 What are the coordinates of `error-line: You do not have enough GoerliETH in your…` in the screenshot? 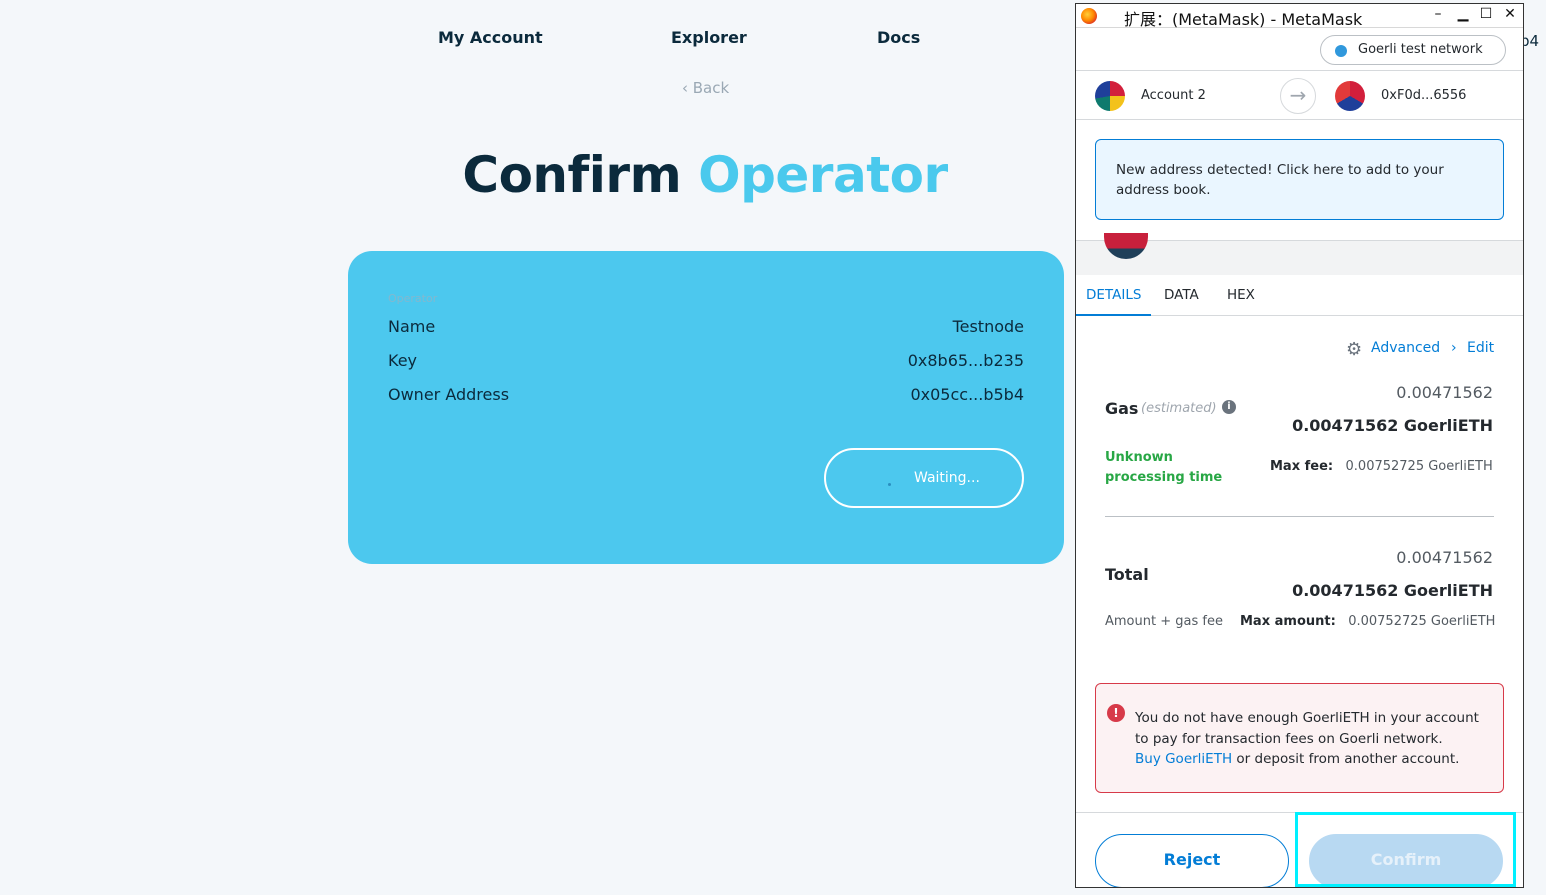 It's located at (1307, 728).